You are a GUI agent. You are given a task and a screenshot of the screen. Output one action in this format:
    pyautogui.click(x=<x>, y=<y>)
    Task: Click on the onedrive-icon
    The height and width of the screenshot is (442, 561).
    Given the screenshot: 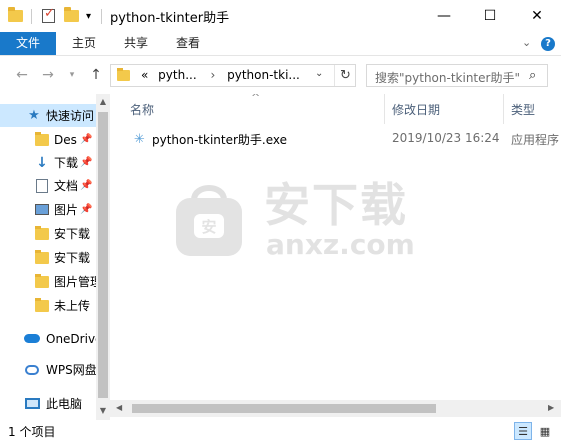 What is the action you would take?
    pyautogui.click(x=32, y=339)
    